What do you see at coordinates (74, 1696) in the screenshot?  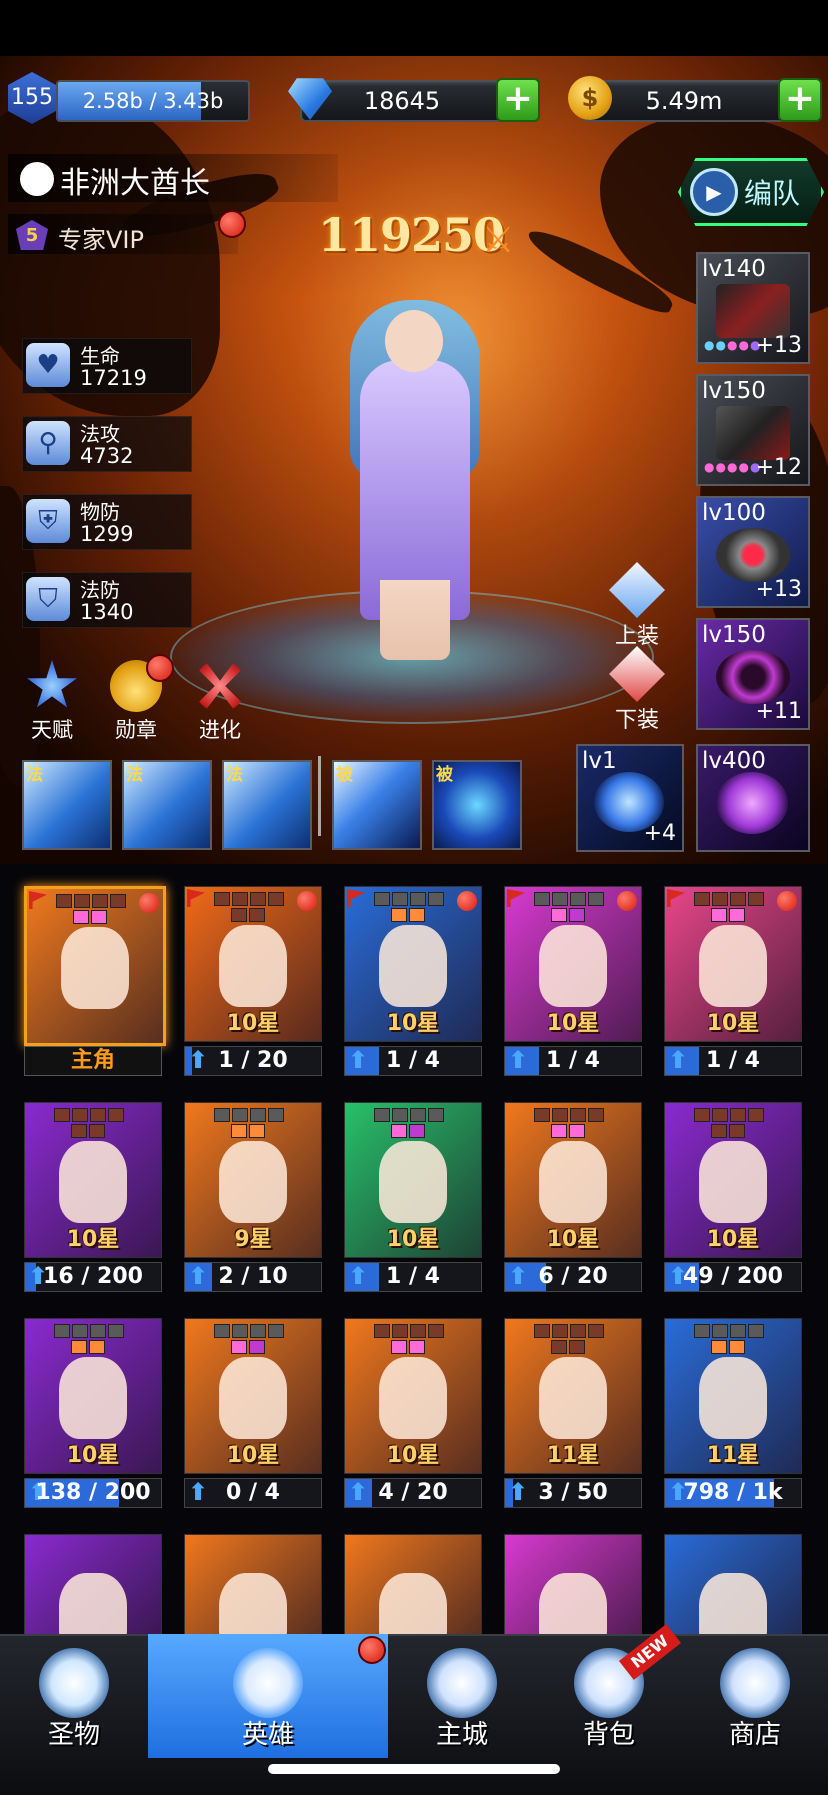 I see `nav-tab-0: 圣物` at bounding box center [74, 1696].